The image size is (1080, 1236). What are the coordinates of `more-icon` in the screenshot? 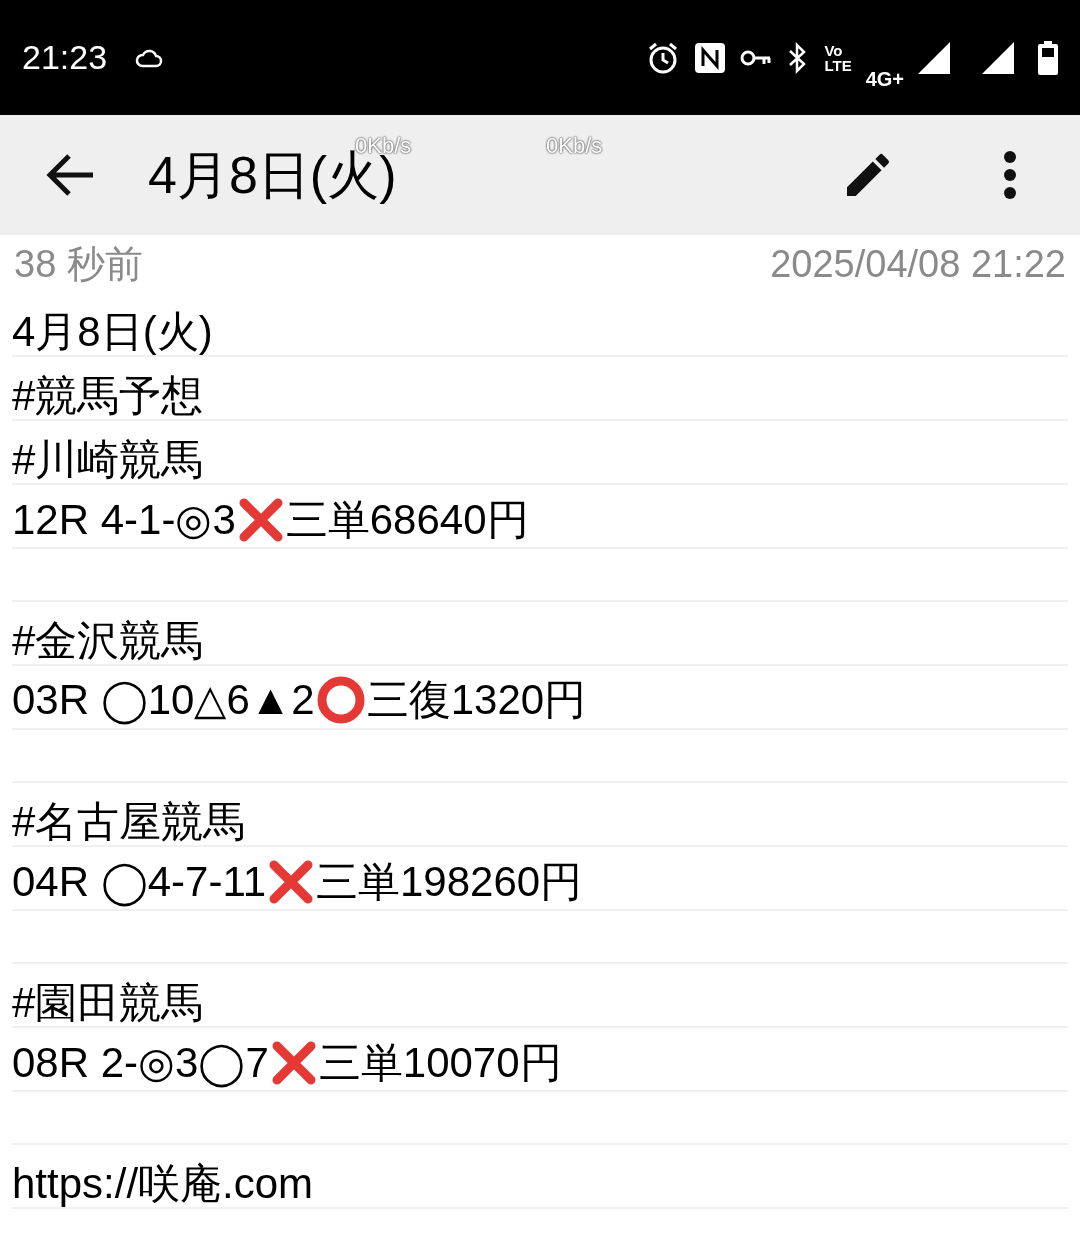 It's located at (1010, 175).